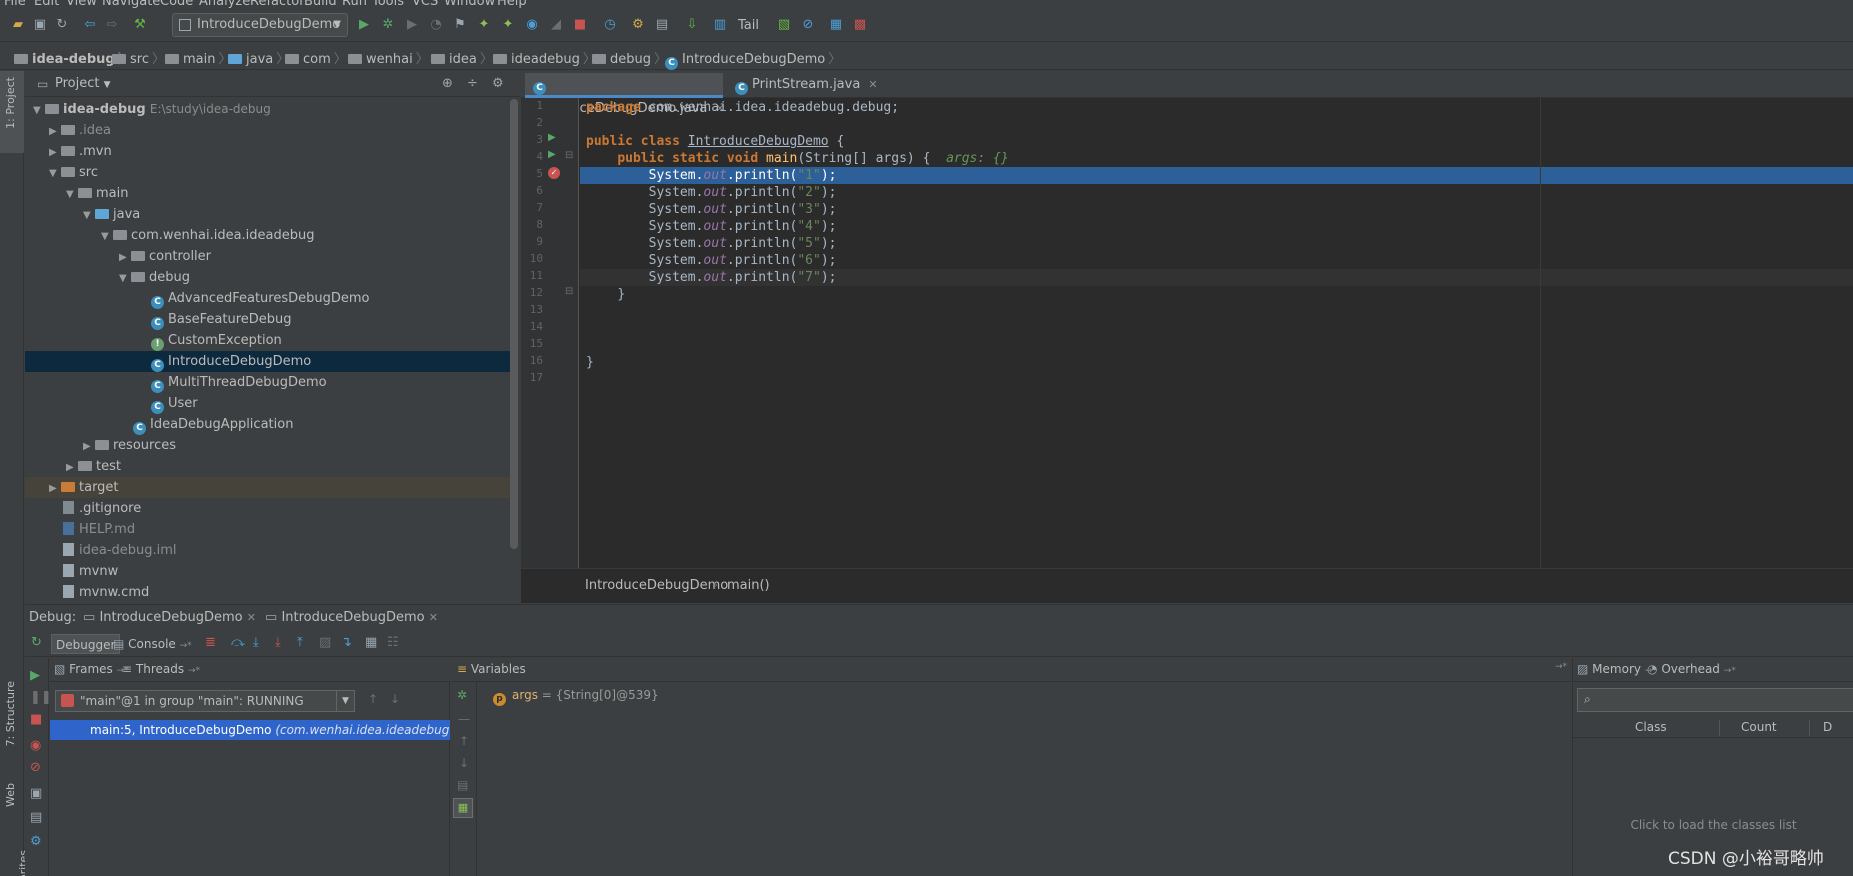 This screenshot has width=1853, height=876. Describe the element at coordinates (469, 4) in the screenshot. I see `menu-window: Window` at that location.